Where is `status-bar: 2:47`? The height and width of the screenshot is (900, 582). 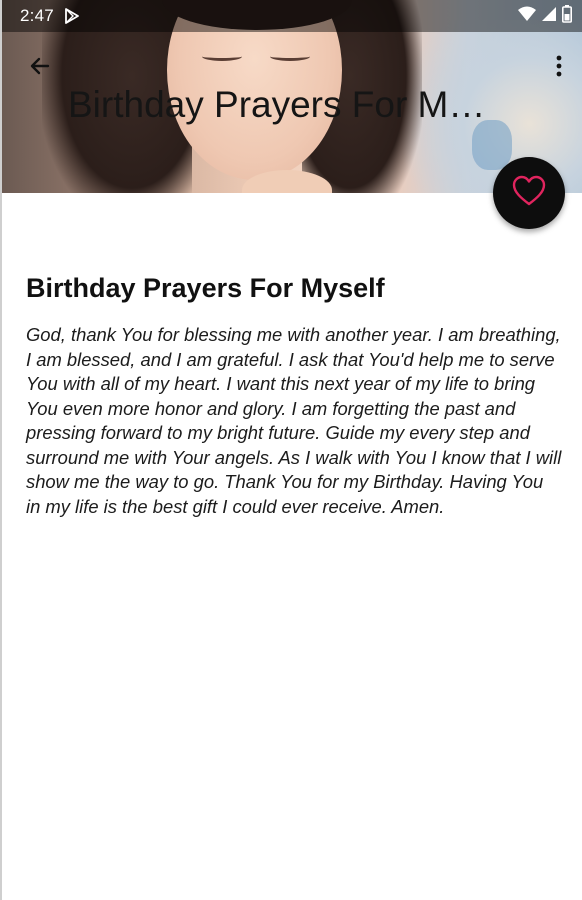
status-bar: 2:47 is located at coordinates (292, 16).